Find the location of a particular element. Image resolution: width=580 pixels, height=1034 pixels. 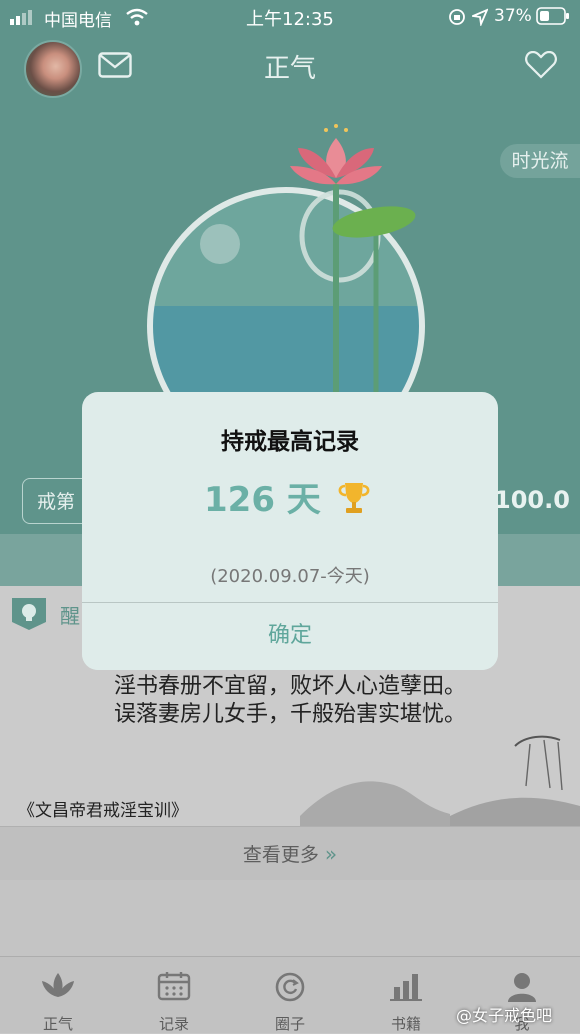

record-days: 126 天 is located at coordinates (262, 500).